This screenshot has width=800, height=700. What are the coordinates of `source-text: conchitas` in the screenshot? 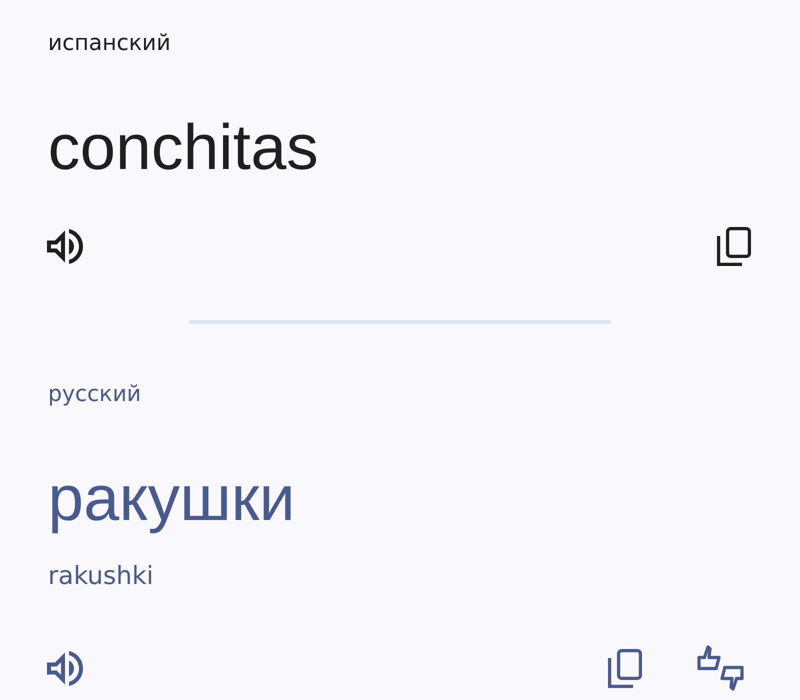 It's located at (183, 147).